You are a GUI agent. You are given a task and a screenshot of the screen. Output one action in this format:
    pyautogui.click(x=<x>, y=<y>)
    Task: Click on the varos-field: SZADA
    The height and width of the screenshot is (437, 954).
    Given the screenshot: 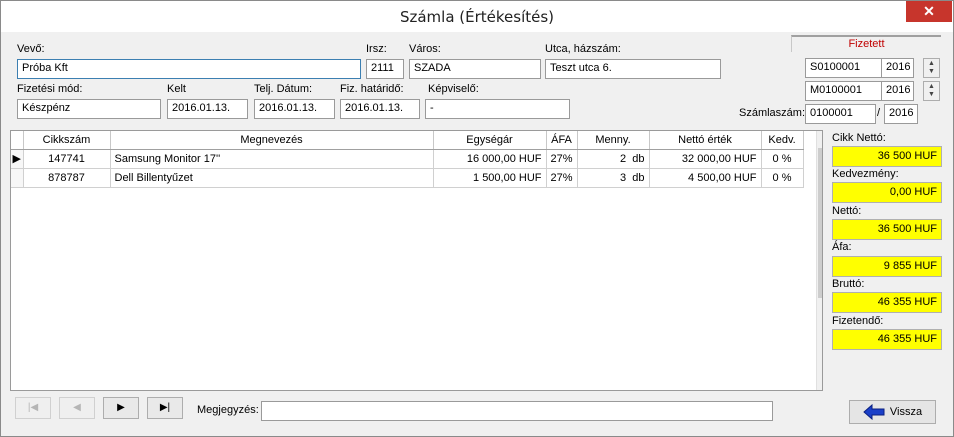 What is the action you would take?
    pyautogui.click(x=475, y=69)
    